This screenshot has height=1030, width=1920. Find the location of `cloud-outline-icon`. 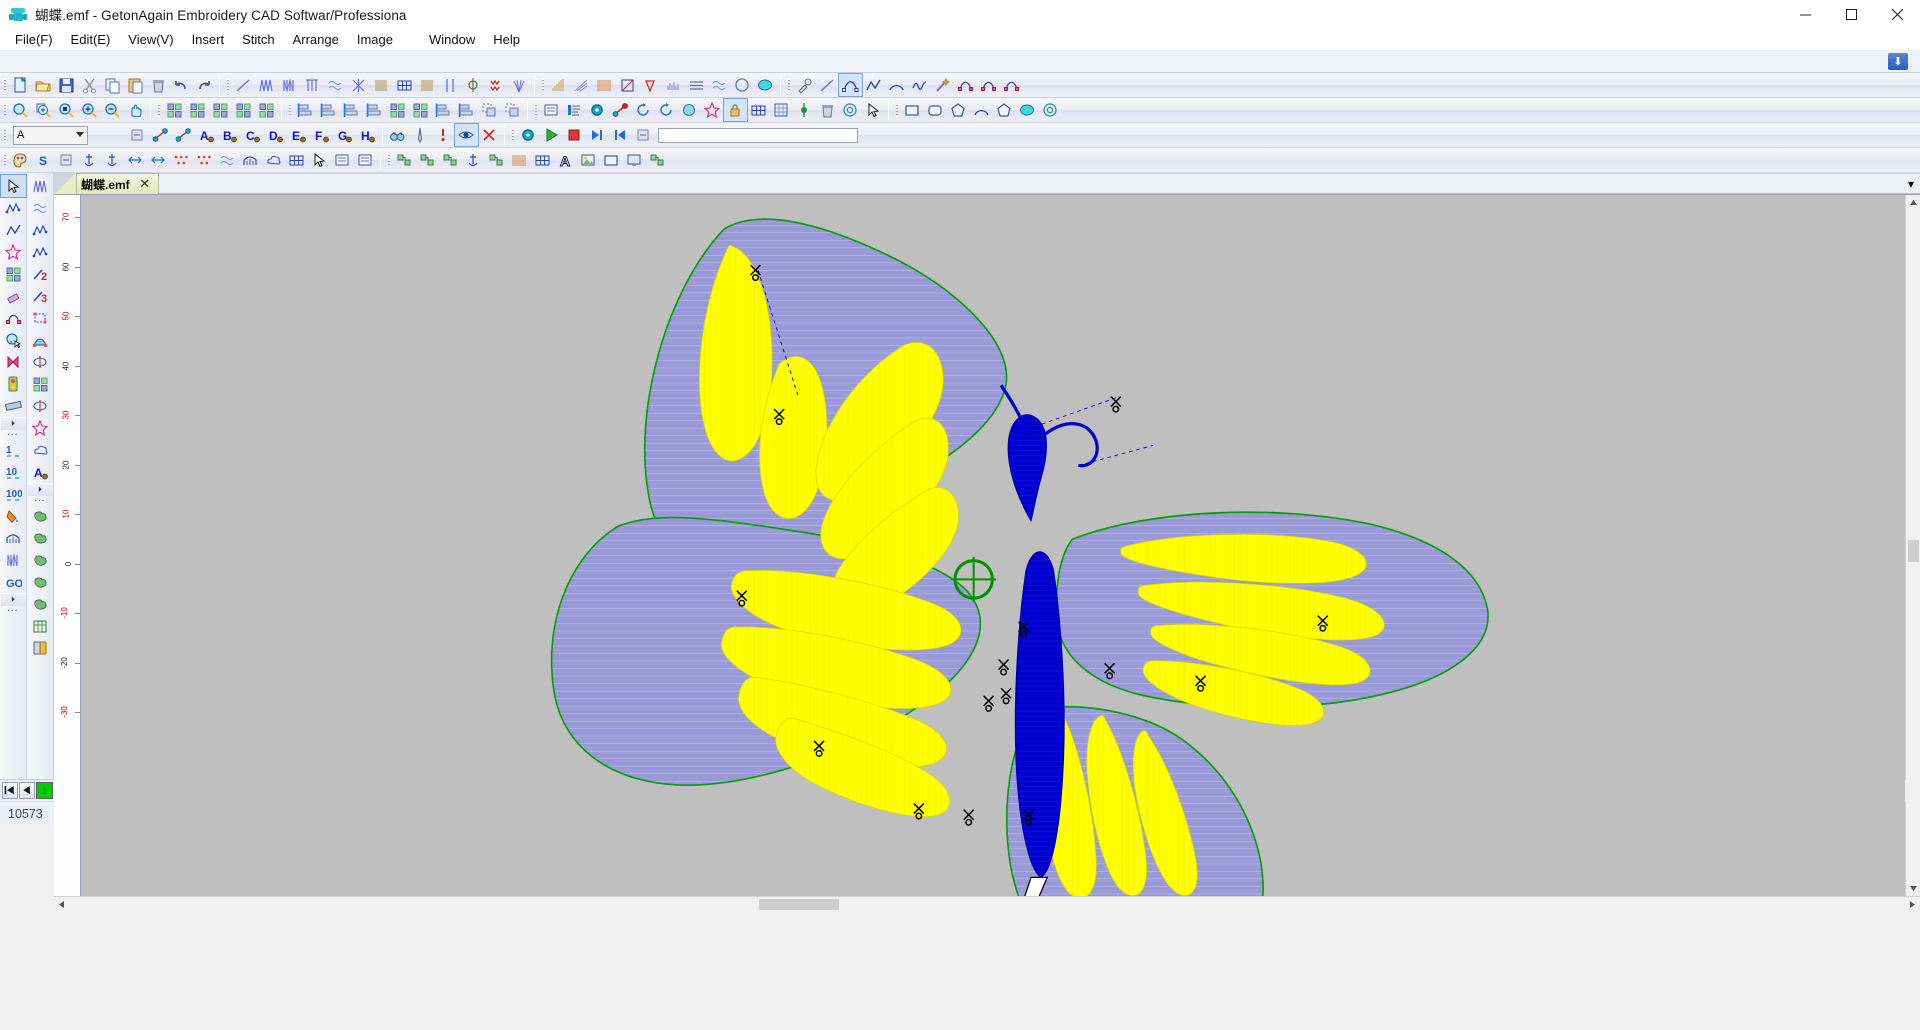

cloud-outline-icon is located at coordinates (40, 450).